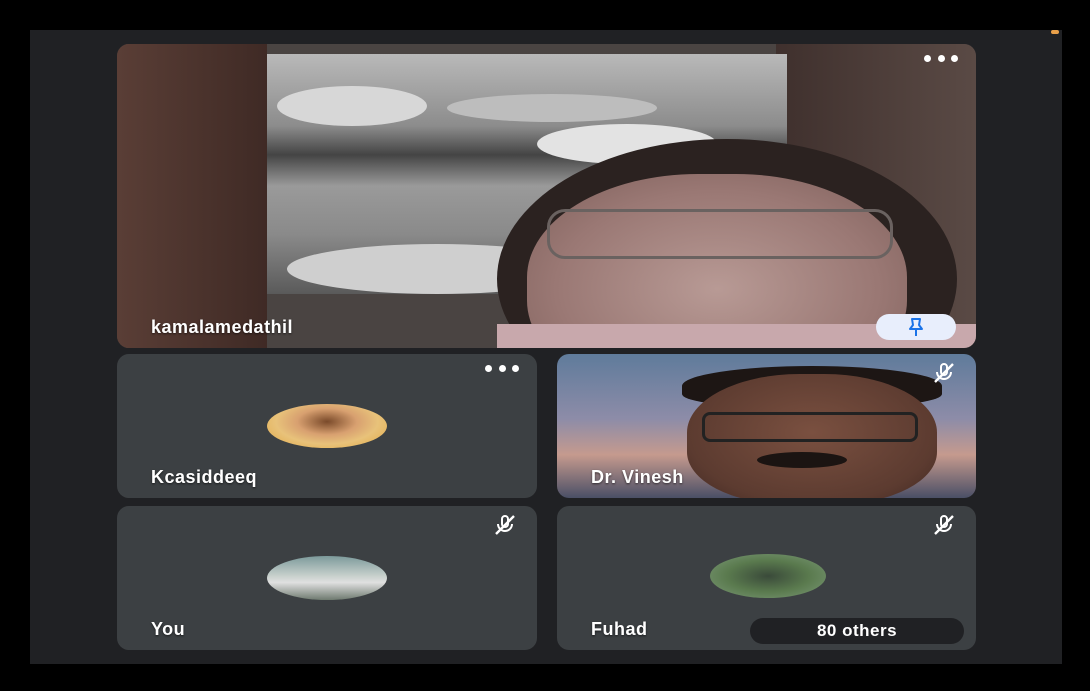  I want to click on participant-tile: Kcasiddeeq, so click(327, 426).